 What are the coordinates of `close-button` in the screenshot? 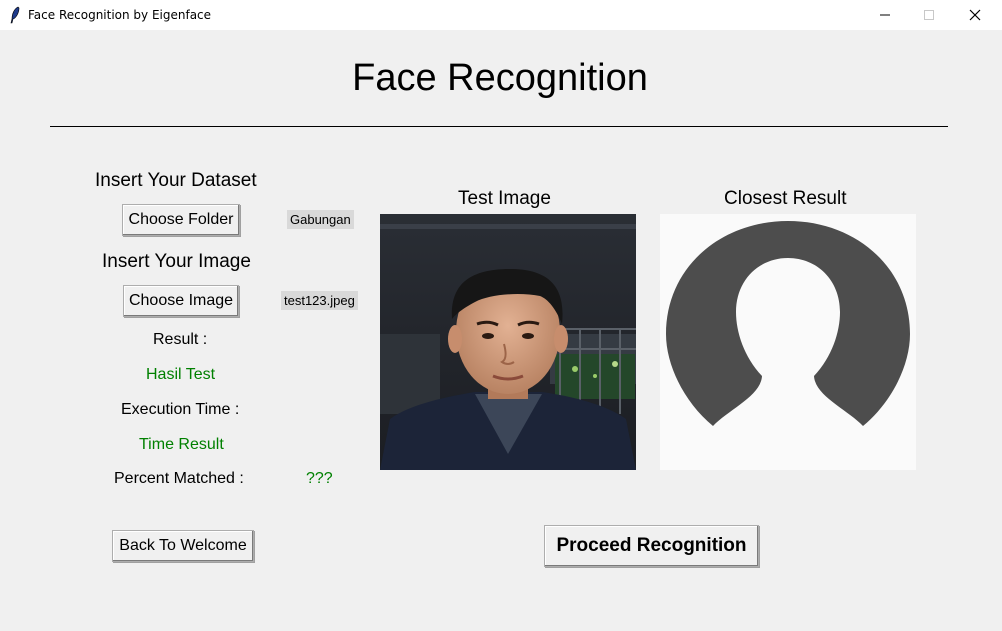 It's located at (975, 15).